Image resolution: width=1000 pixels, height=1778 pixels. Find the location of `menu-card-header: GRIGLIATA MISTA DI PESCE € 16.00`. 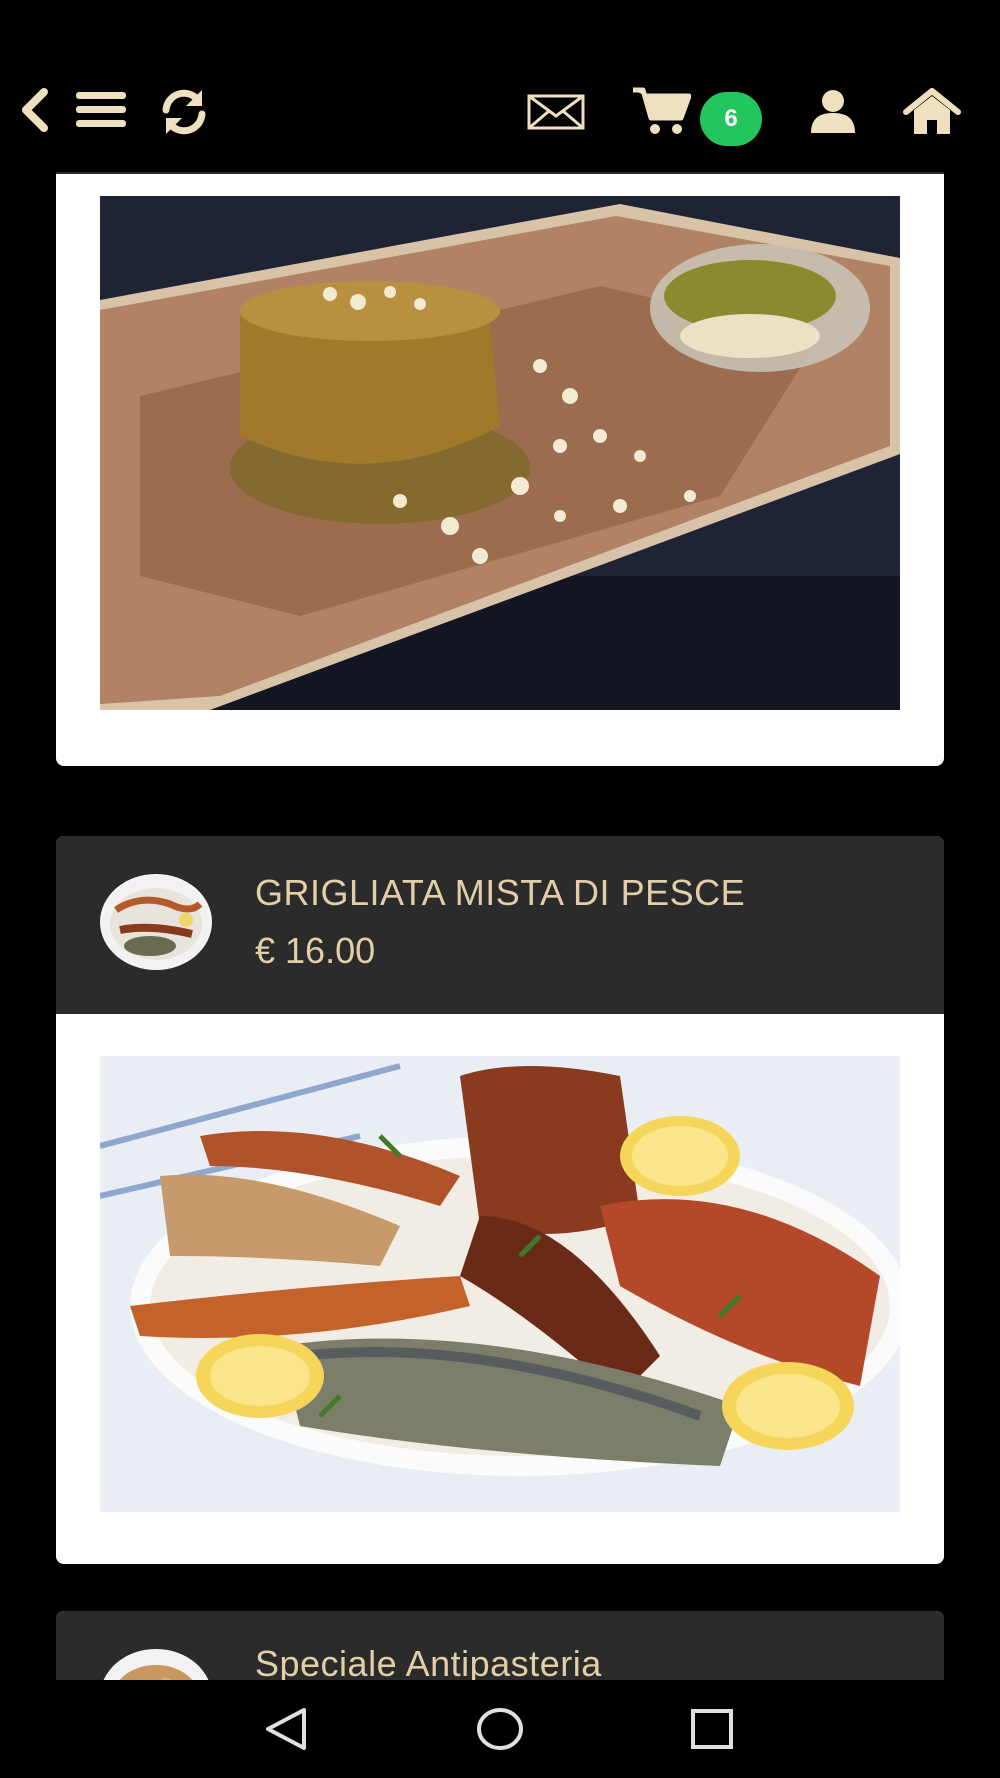

menu-card-header: GRIGLIATA MISTA DI PESCE € 16.00 is located at coordinates (500, 925).